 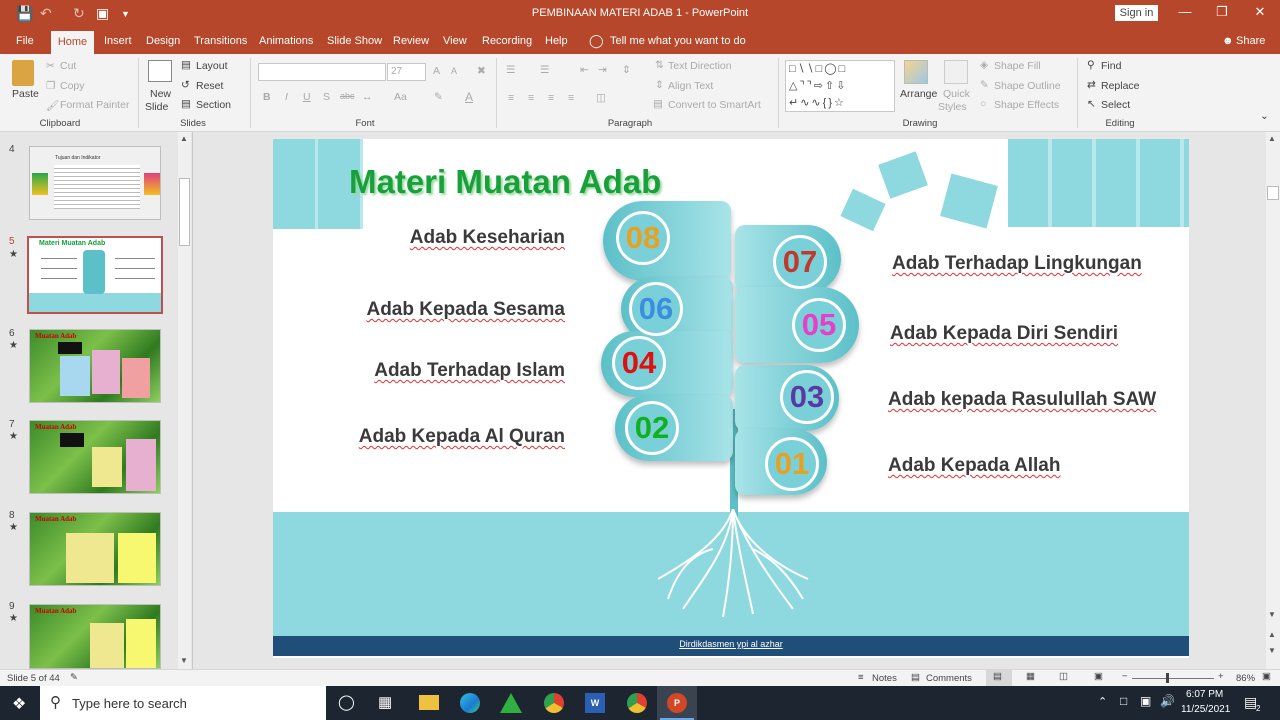 What do you see at coordinates (531, 98) in the screenshot?
I see `align-center-icon: ≡` at bounding box center [531, 98].